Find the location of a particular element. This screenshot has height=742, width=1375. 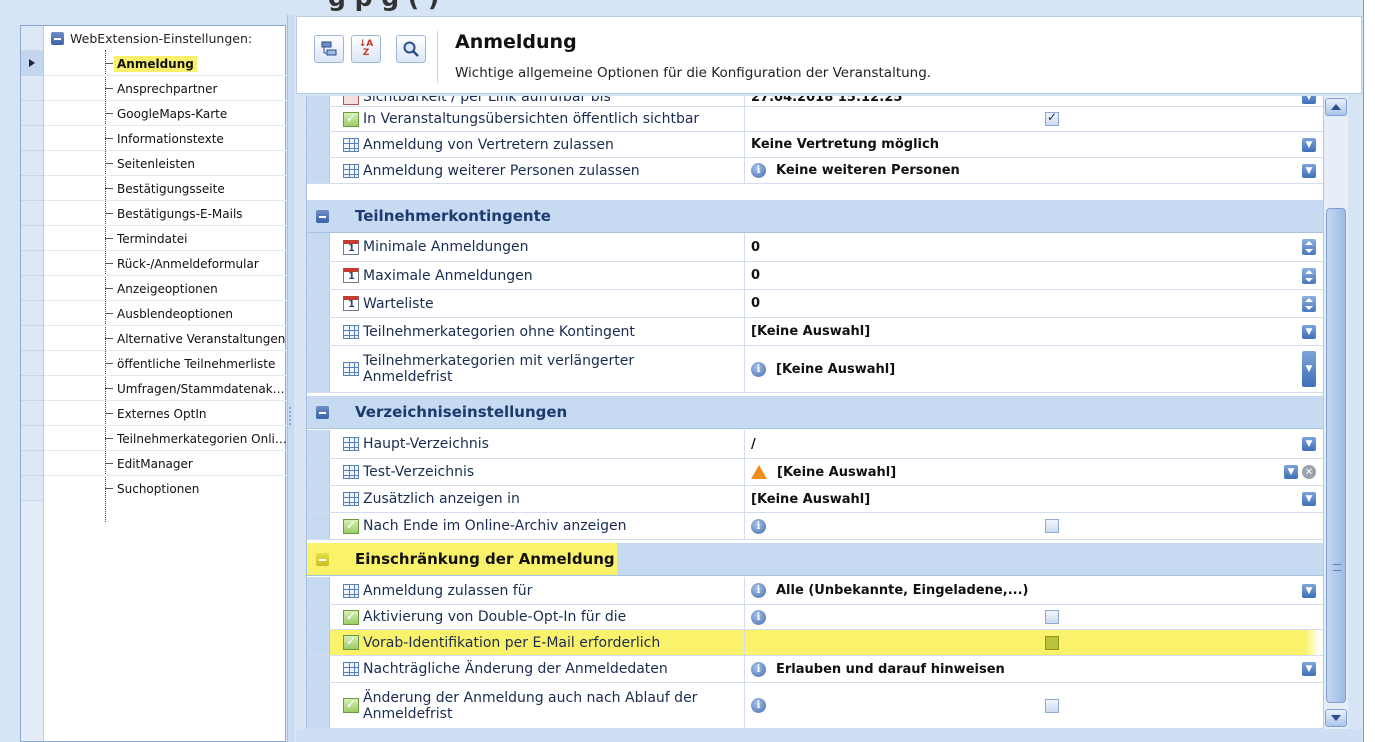

tree-item-oeffentliche-teilnehmerliste: öffentliche Teilnehmerliste is located at coordinates (165, 363).